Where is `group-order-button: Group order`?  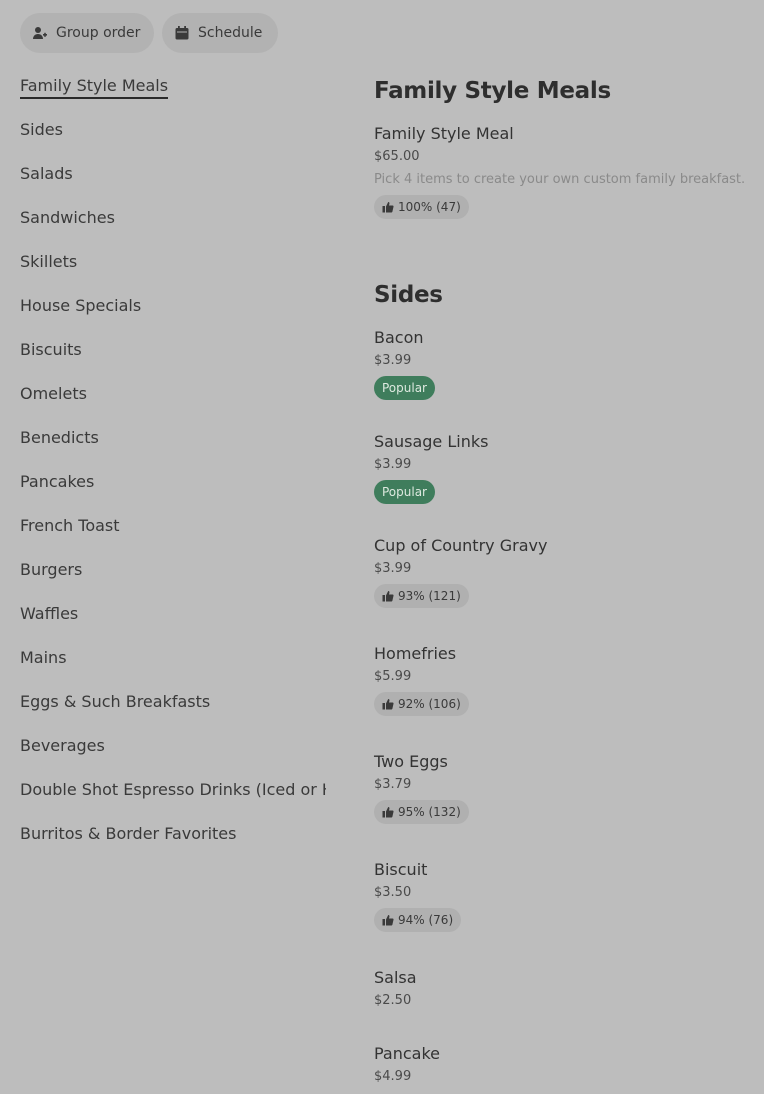
group-order-button: Group order is located at coordinates (87, 33).